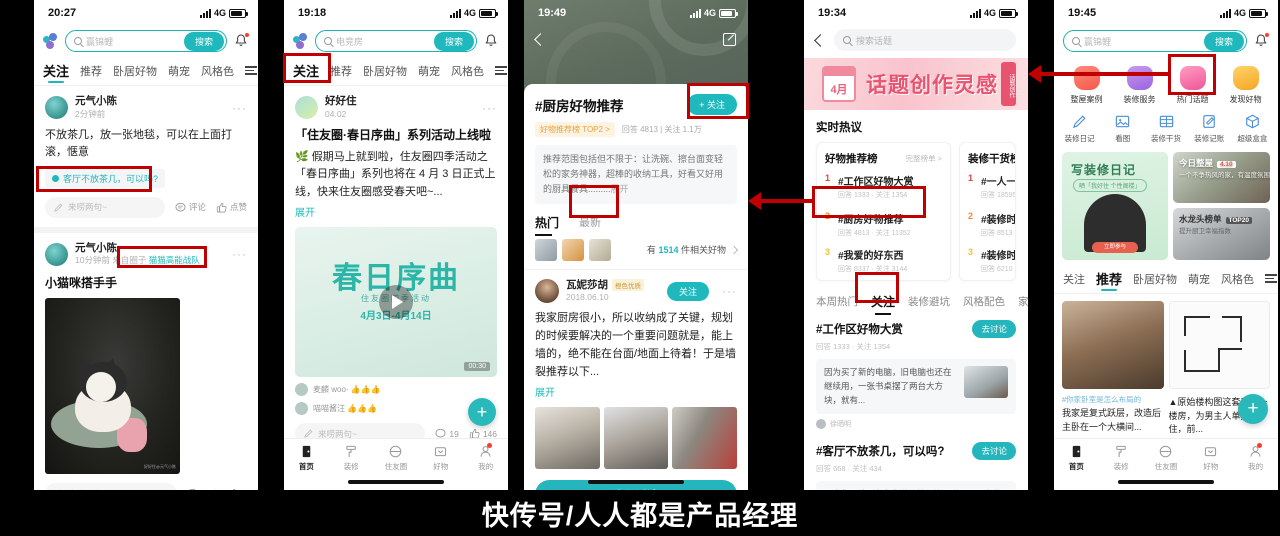  I want to click on tab-hot: 热门, so click(547, 225).